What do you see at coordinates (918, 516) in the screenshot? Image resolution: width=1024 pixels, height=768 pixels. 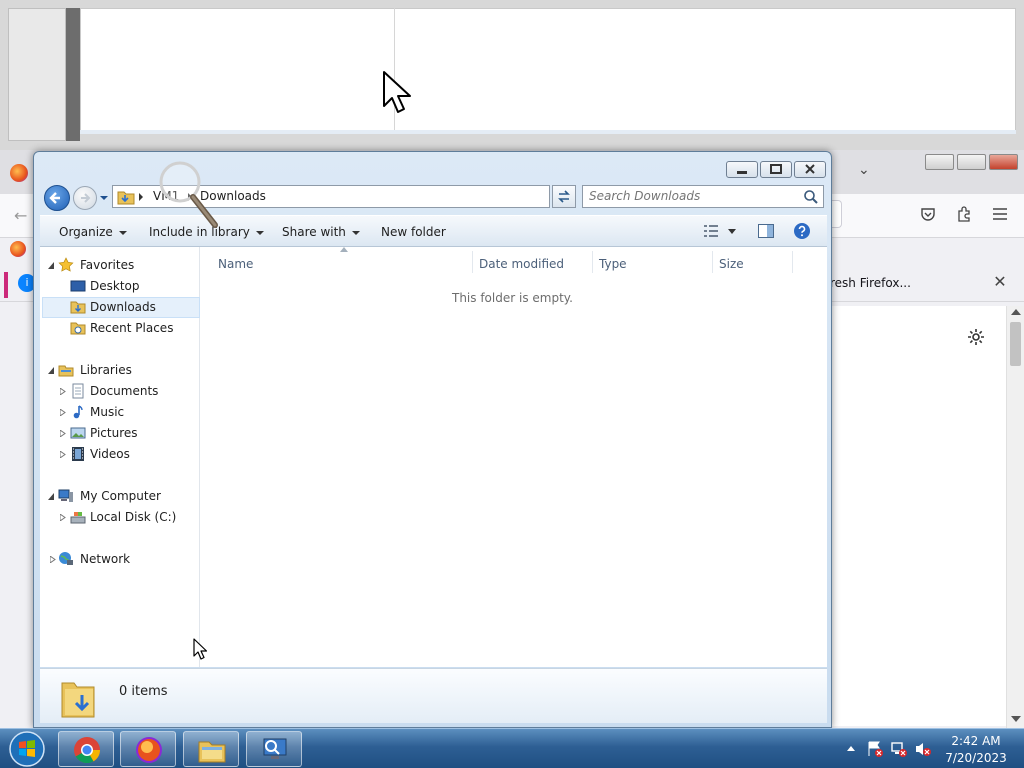 I see `firefox-page-content` at bounding box center [918, 516].